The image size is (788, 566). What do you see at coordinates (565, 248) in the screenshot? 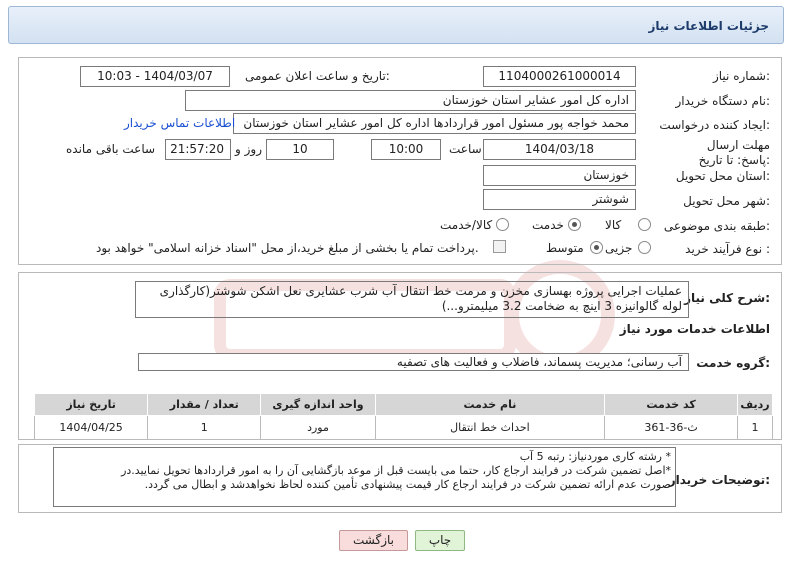
I see `process-medium-label: متوسط` at bounding box center [565, 248].